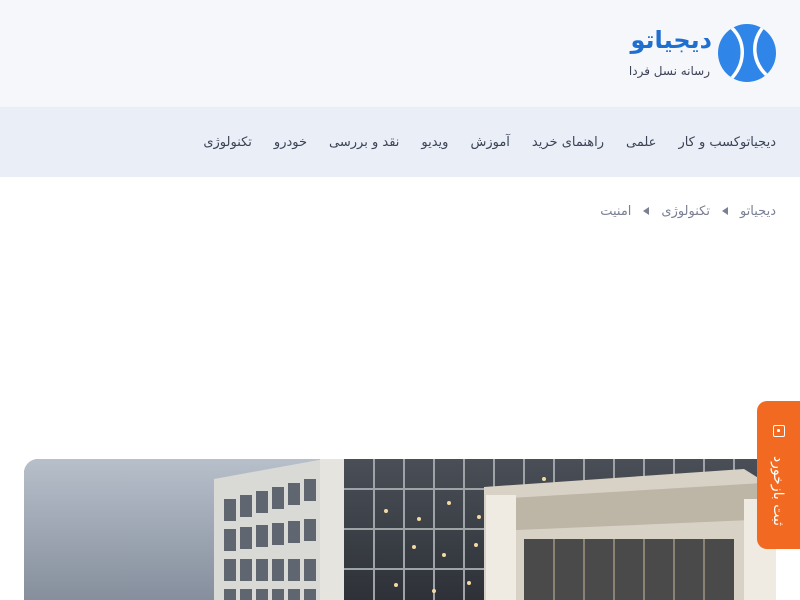  I want to click on nav-item-car: خودرو, so click(290, 142).